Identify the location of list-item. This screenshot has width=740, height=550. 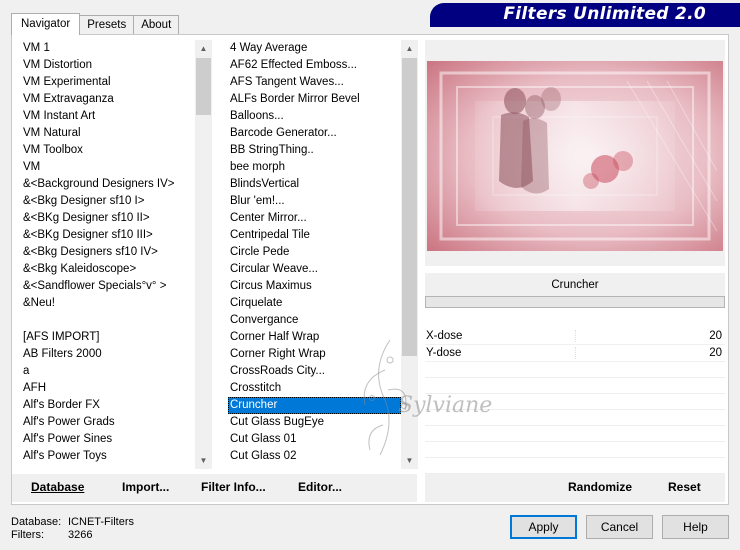
(108, 320).